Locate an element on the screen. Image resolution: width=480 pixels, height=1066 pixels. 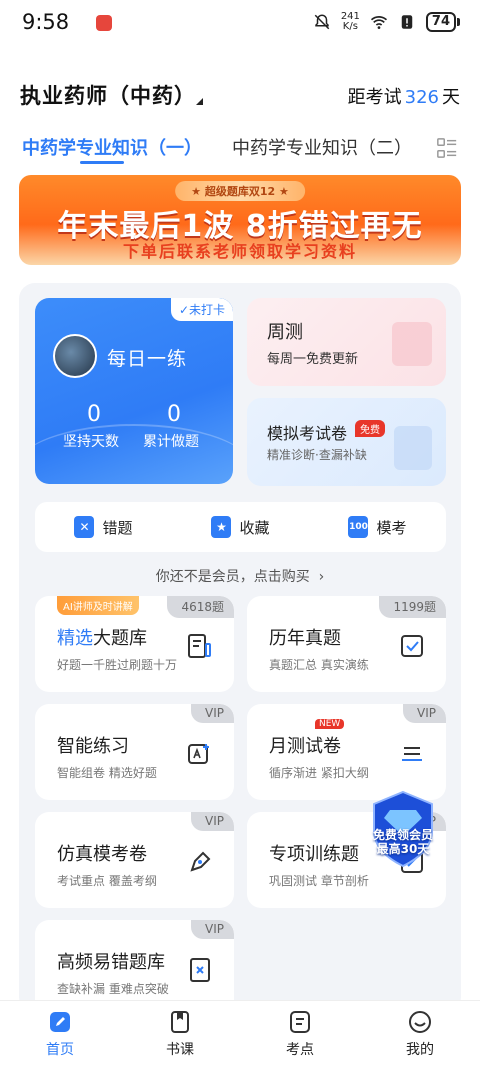
wifi-icon is located at coordinates (378, 22).